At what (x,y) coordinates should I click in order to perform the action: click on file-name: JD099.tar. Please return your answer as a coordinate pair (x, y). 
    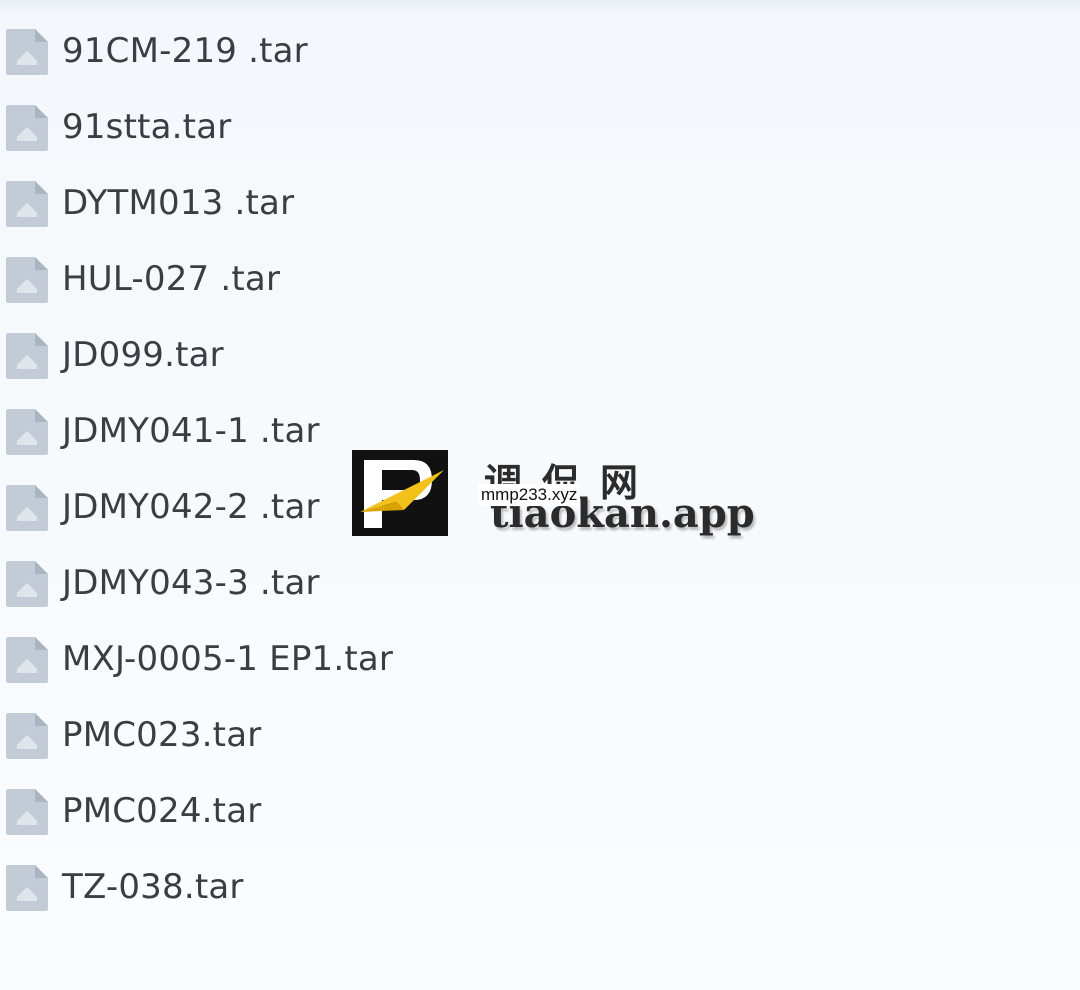
    Looking at the image, I should click on (143, 355).